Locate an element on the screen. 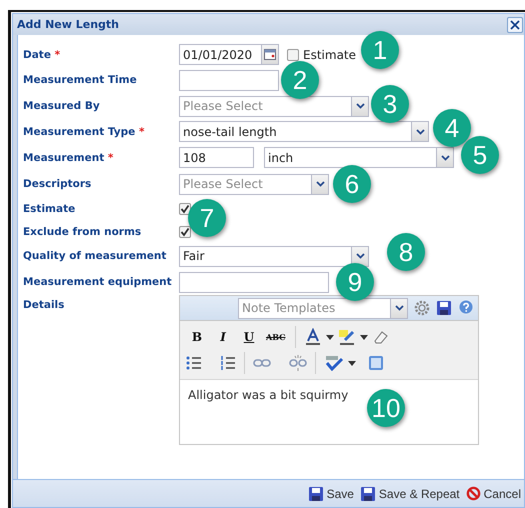  save-button: Save & Repeat is located at coordinates (409, 494).